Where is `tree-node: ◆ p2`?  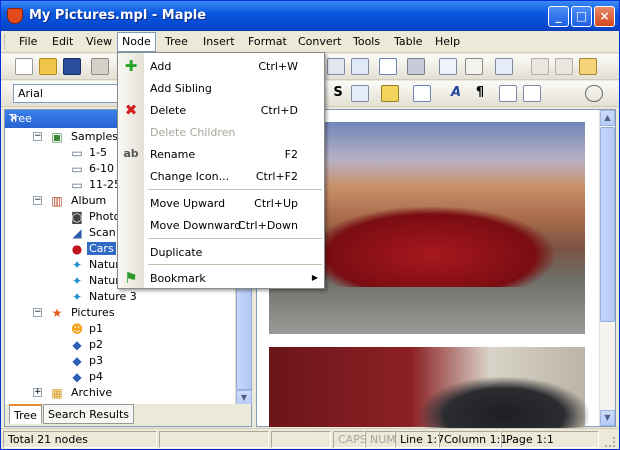 tree-node: ◆ p2 is located at coordinates (149, 345).